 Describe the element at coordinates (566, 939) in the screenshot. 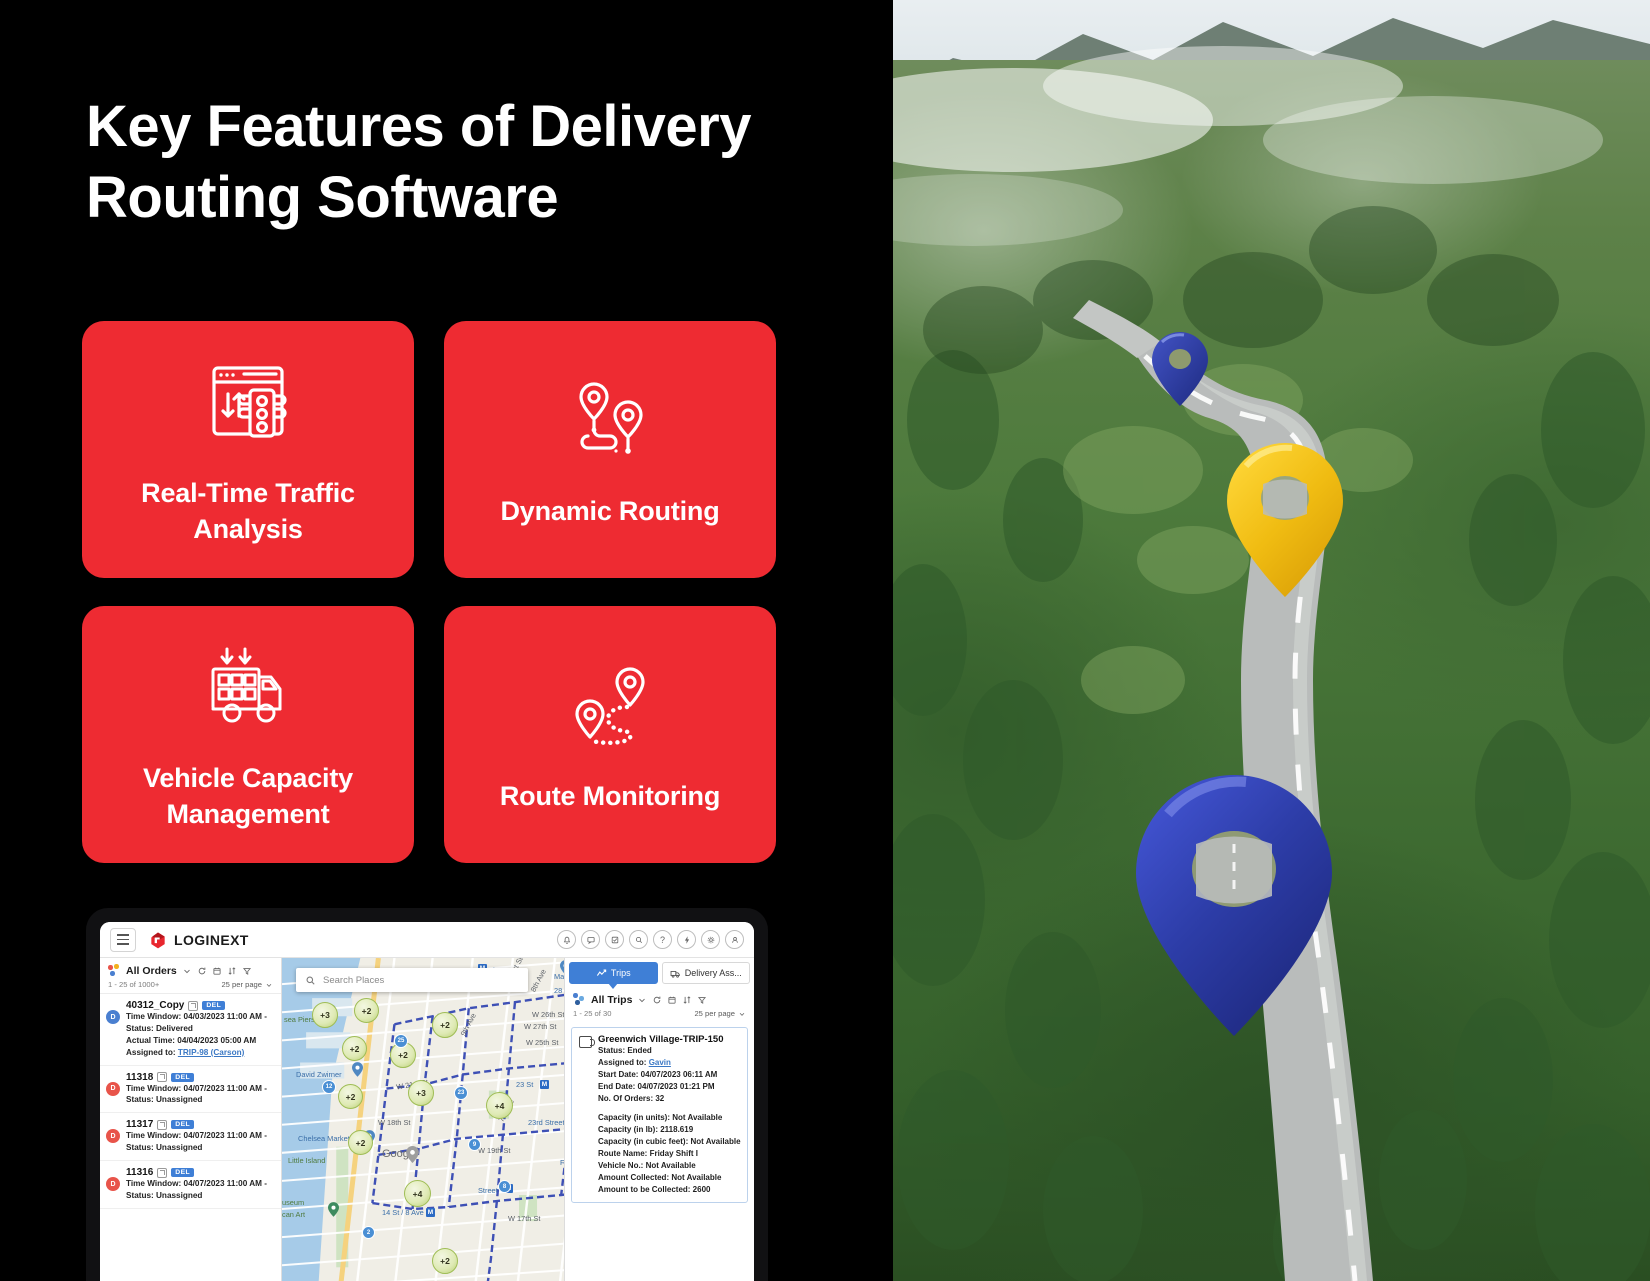

I see `bell-icon` at that location.